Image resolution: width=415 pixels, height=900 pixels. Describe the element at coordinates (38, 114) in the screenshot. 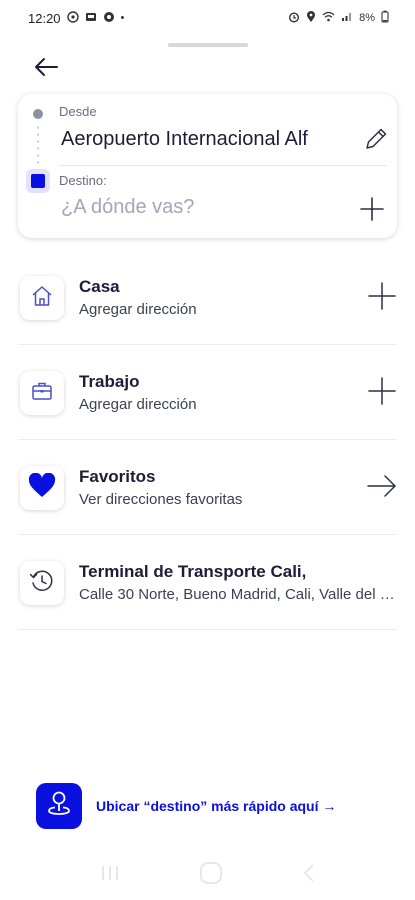

I see `origin-dot-icon` at that location.